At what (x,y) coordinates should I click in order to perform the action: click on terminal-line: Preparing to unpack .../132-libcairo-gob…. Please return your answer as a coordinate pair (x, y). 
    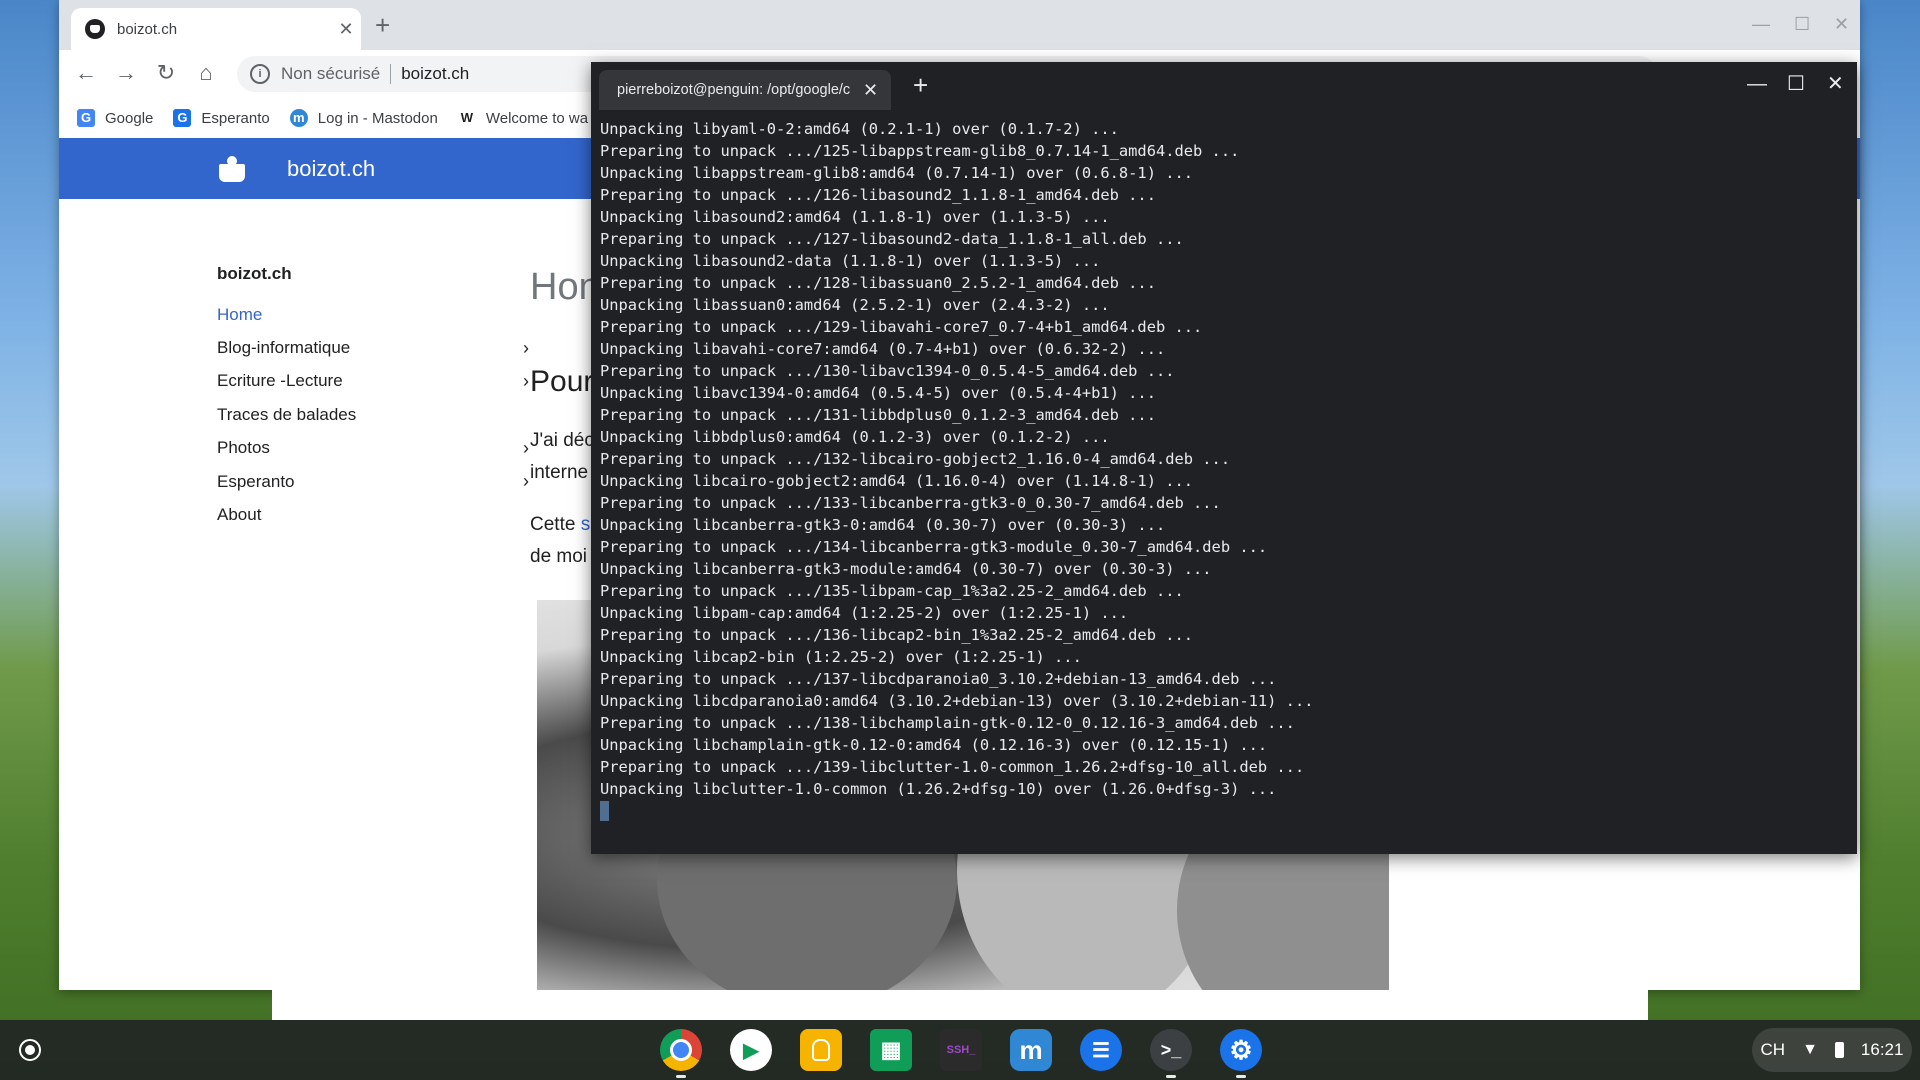
    Looking at the image, I should click on (915, 459).